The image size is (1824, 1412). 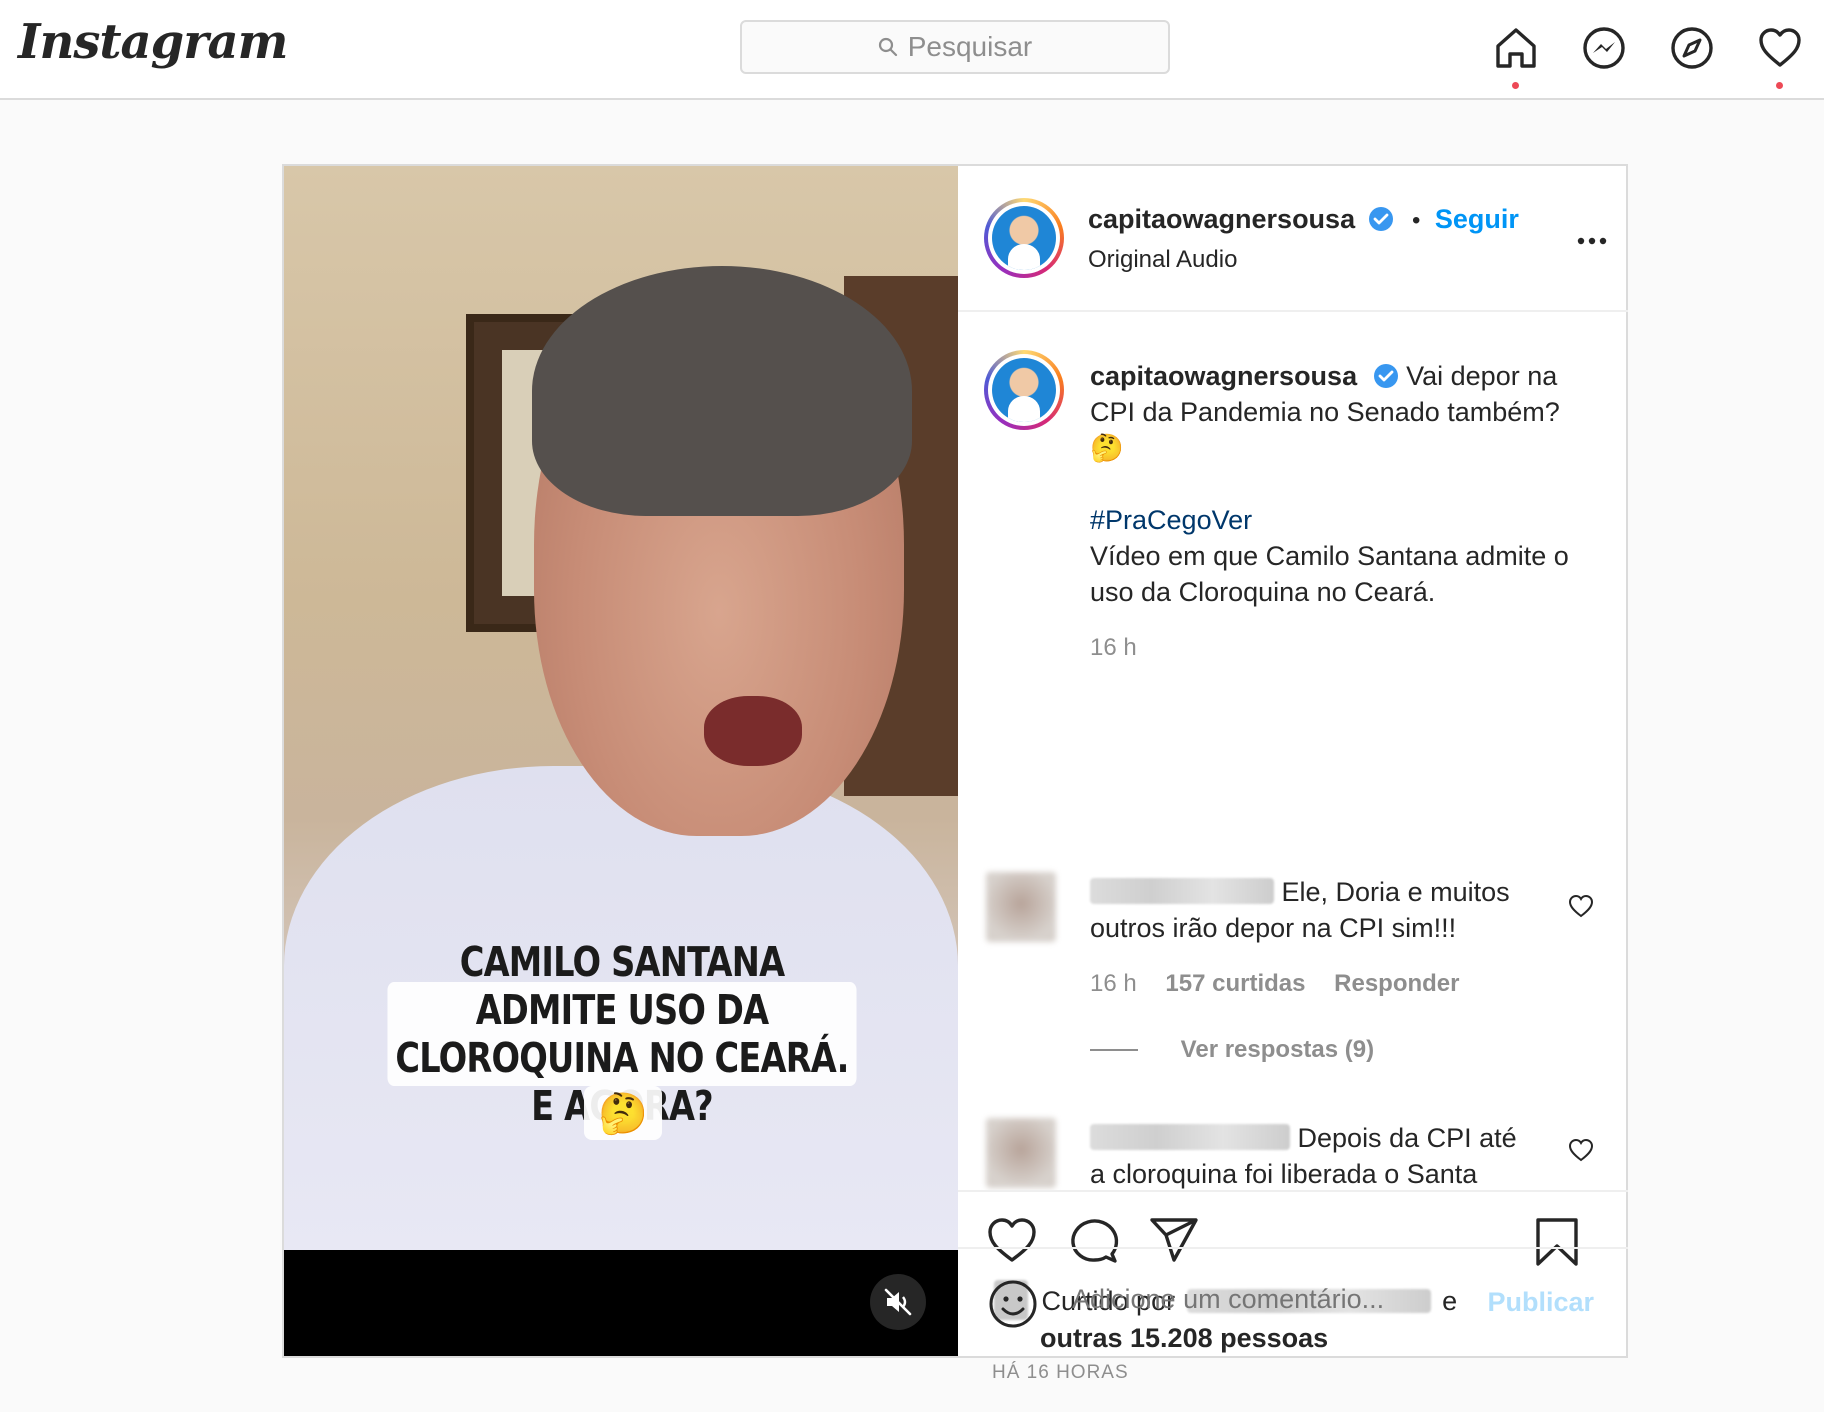 What do you see at coordinates (1162, 260) in the screenshot?
I see `original-audio-link: Original Audio` at bounding box center [1162, 260].